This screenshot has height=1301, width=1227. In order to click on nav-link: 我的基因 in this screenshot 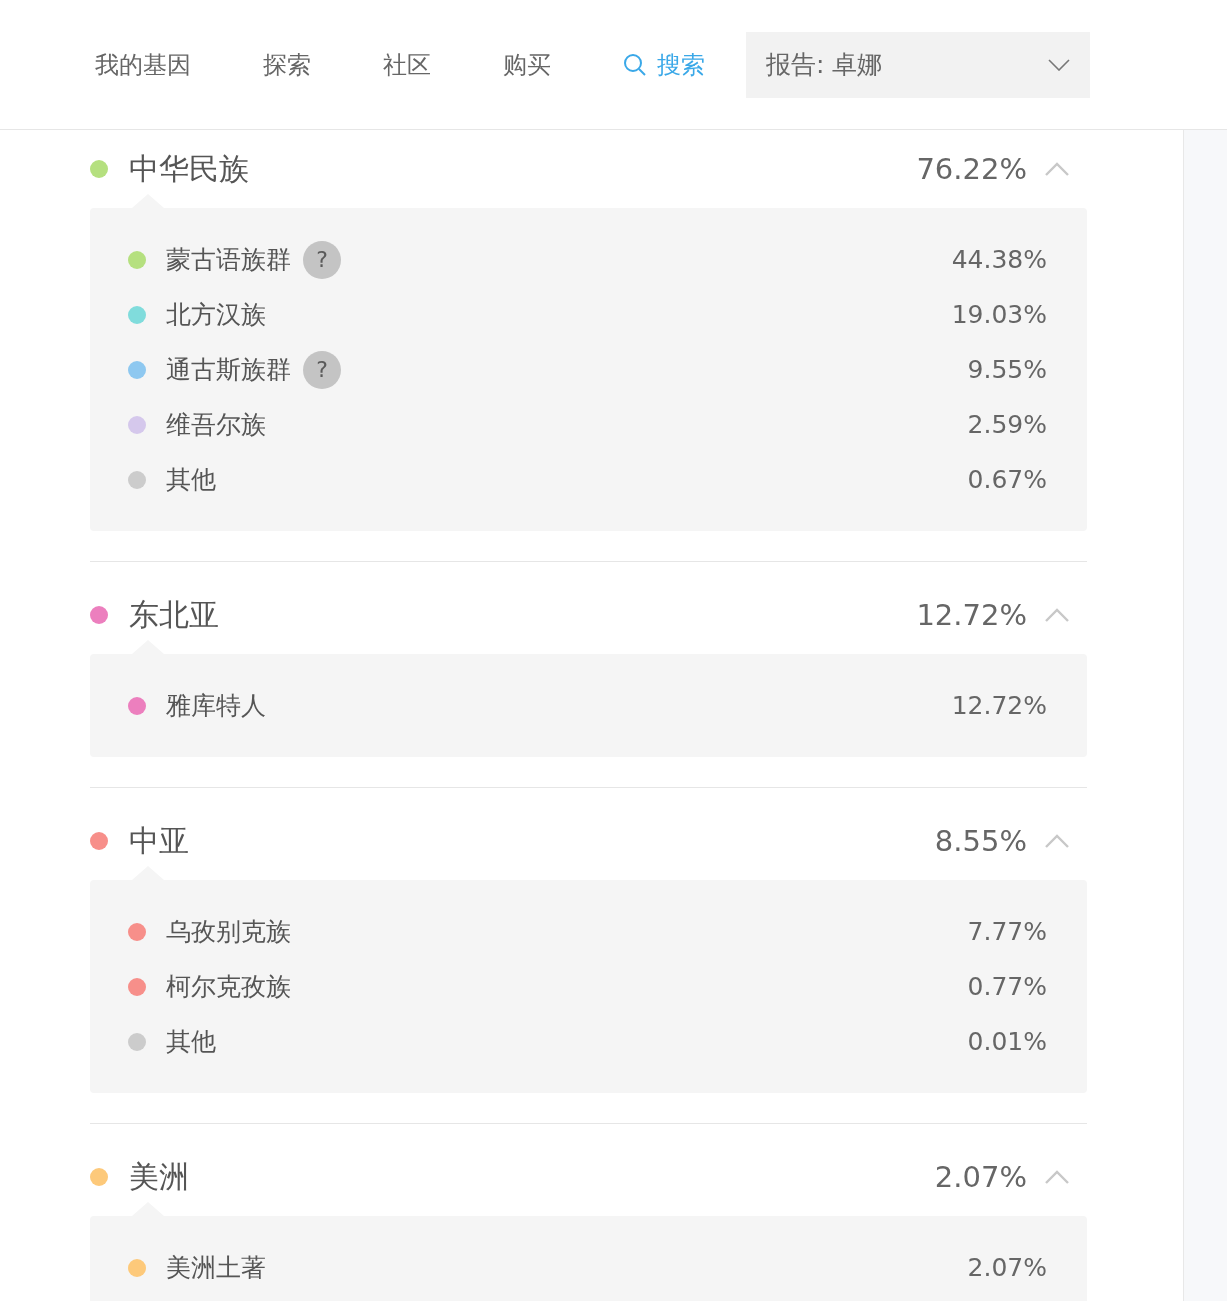, I will do `click(143, 64)`.